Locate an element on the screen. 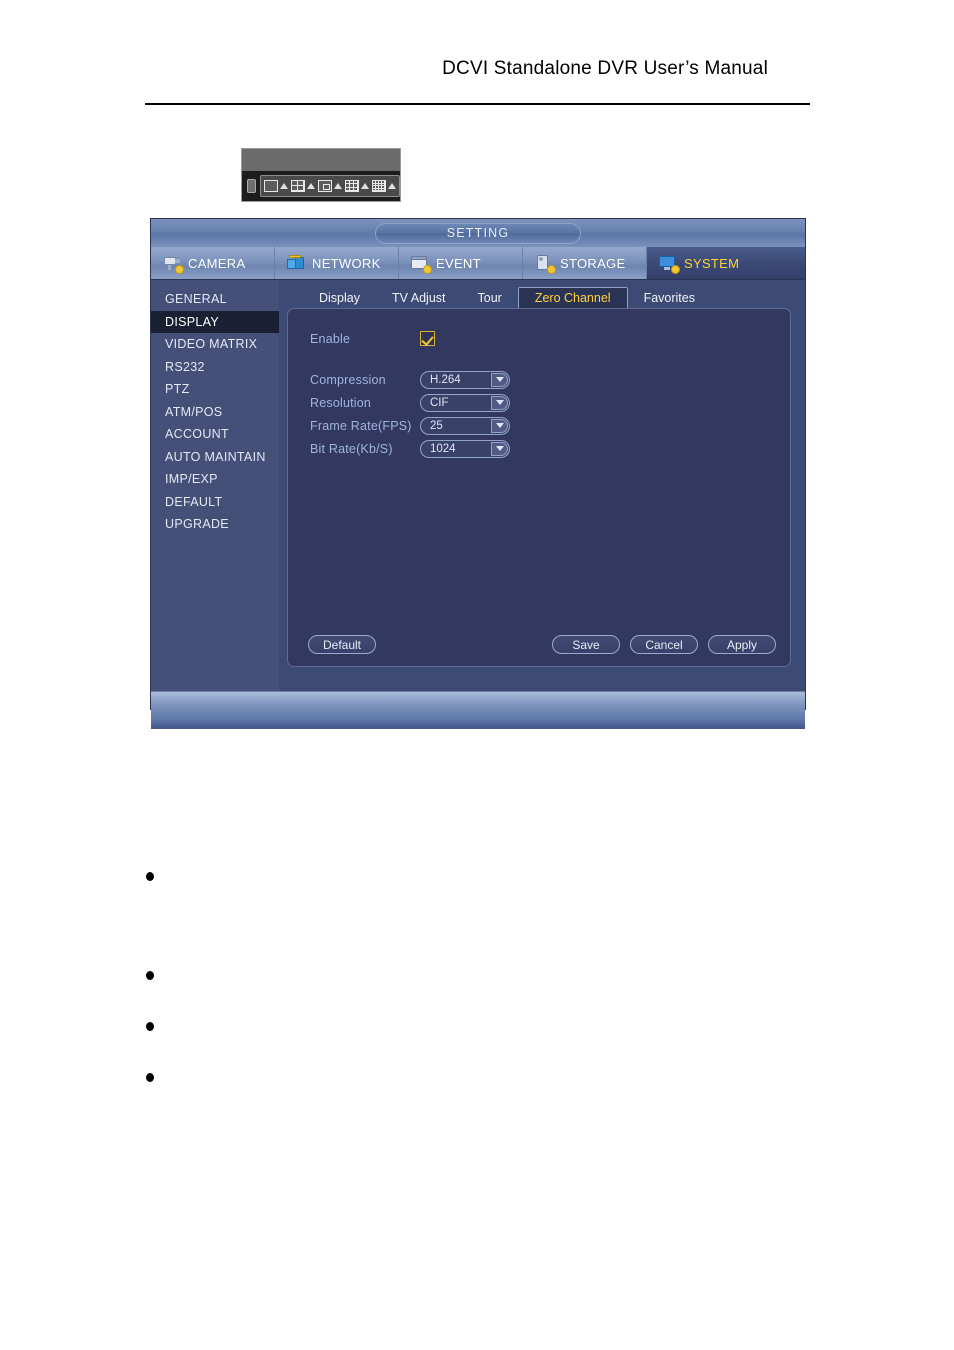 This screenshot has width=954, height=1350. subtab-zero-channel: Zero Channel is located at coordinates (572, 297).